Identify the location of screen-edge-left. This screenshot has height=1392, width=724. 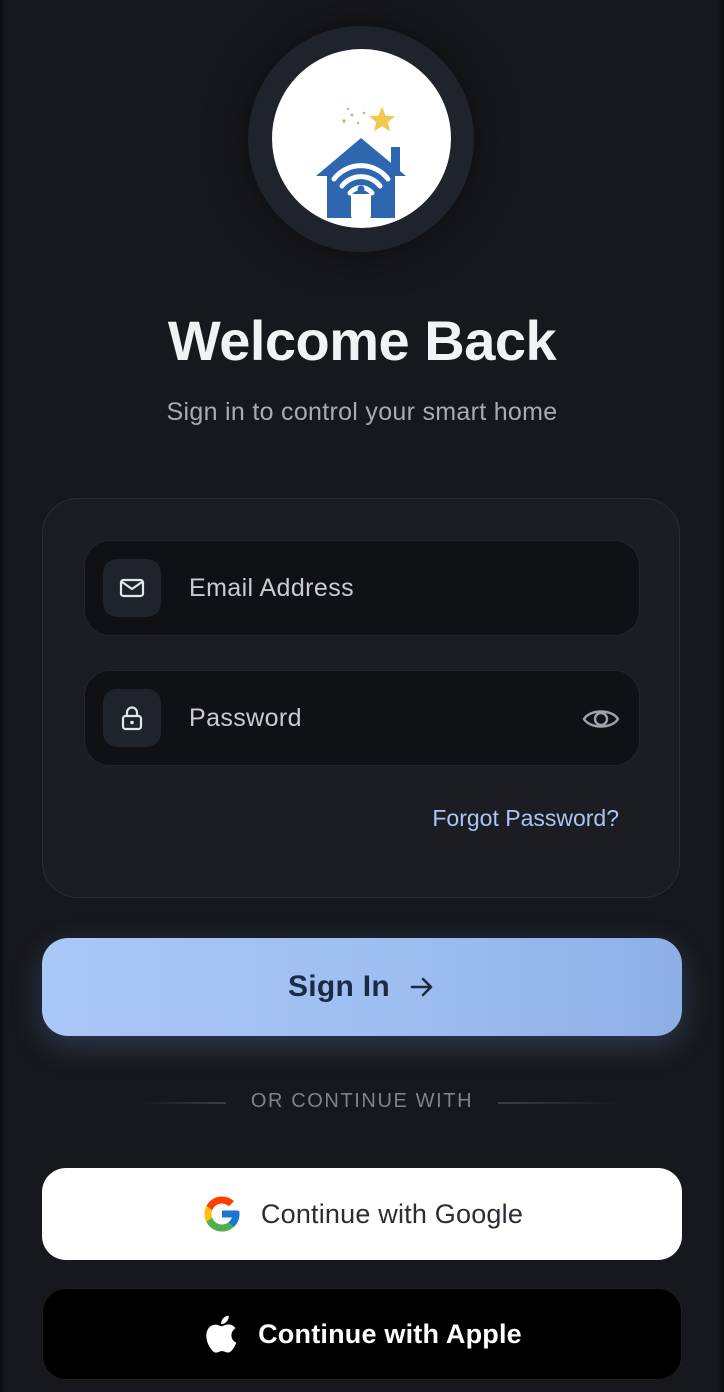
(3, 696).